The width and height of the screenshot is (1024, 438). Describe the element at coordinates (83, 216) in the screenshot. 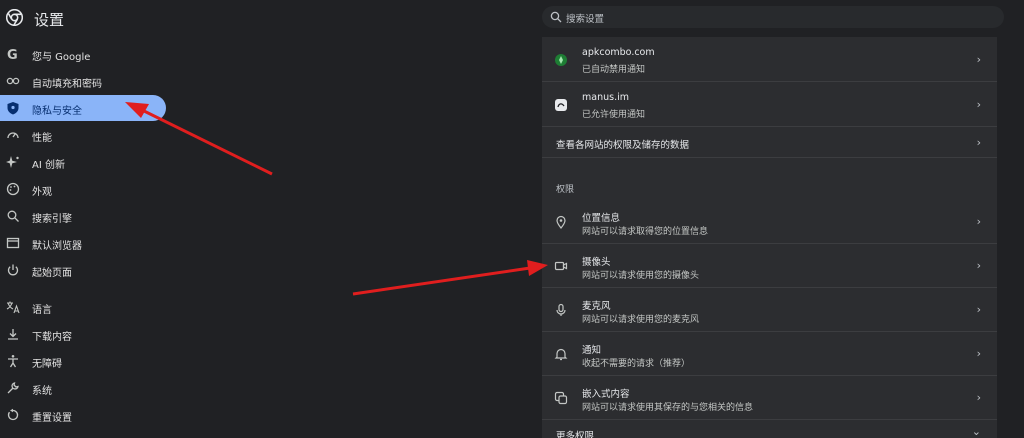

I see `sidebar-item-search-engine: 搜索引擎` at that location.